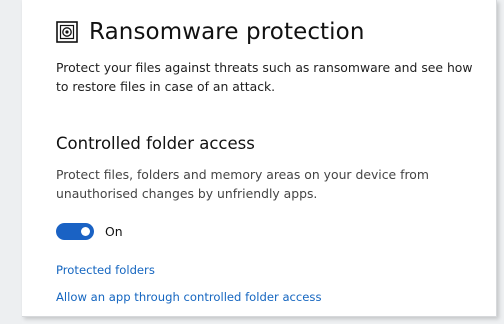 The width and height of the screenshot is (504, 324). I want to click on page-title: Ransomware protection, so click(227, 32).